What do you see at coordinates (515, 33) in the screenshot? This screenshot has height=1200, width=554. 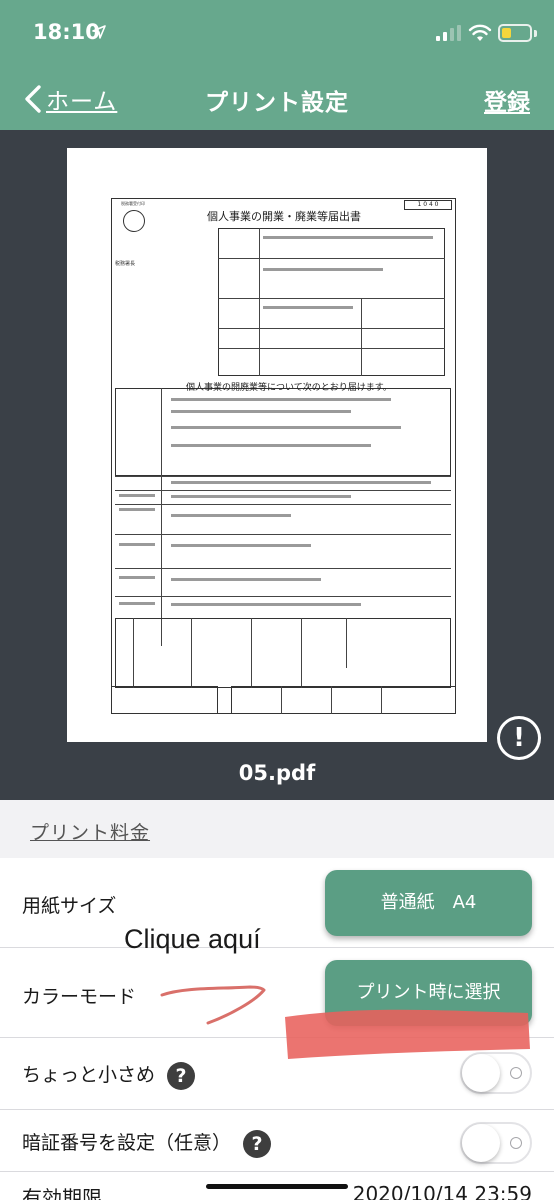 I see `battery-icon` at bounding box center [515, 33].